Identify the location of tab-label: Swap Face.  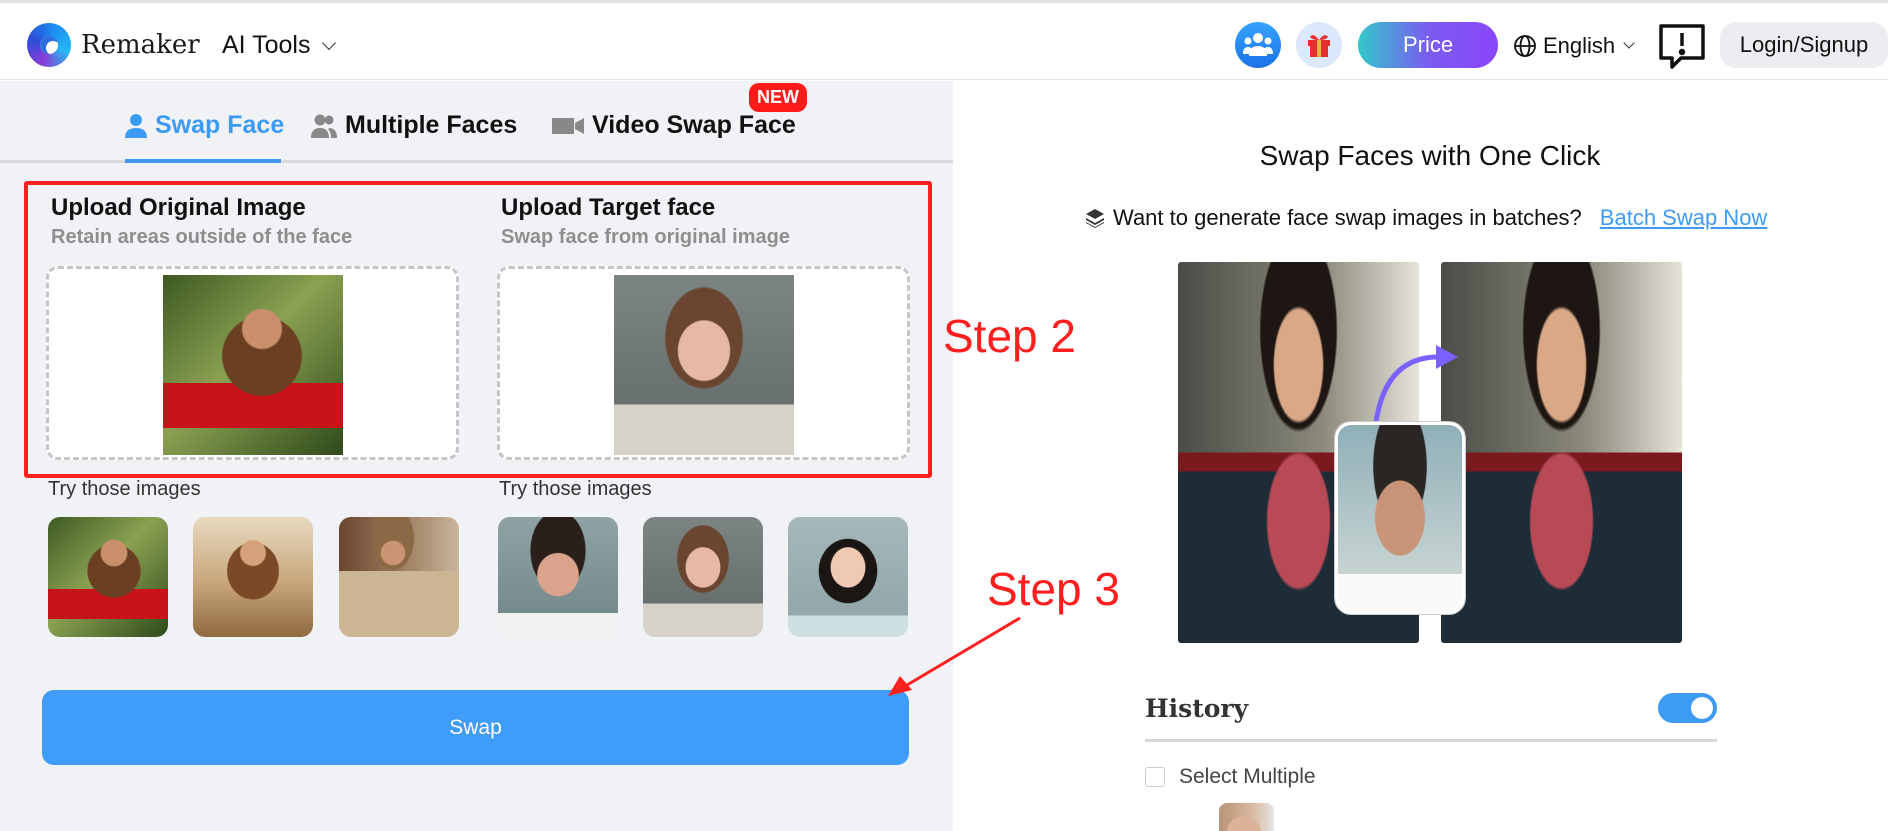
(220, 125).